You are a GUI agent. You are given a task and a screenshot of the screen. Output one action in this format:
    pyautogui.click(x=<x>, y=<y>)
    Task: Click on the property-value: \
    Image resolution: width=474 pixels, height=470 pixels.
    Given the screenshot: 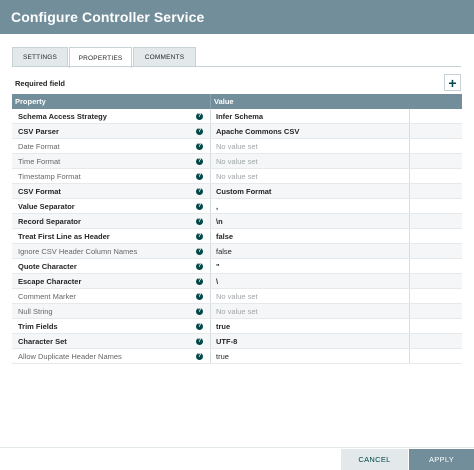 What is the action you would take?
    pyautogui.click(x=217, y=281)
    